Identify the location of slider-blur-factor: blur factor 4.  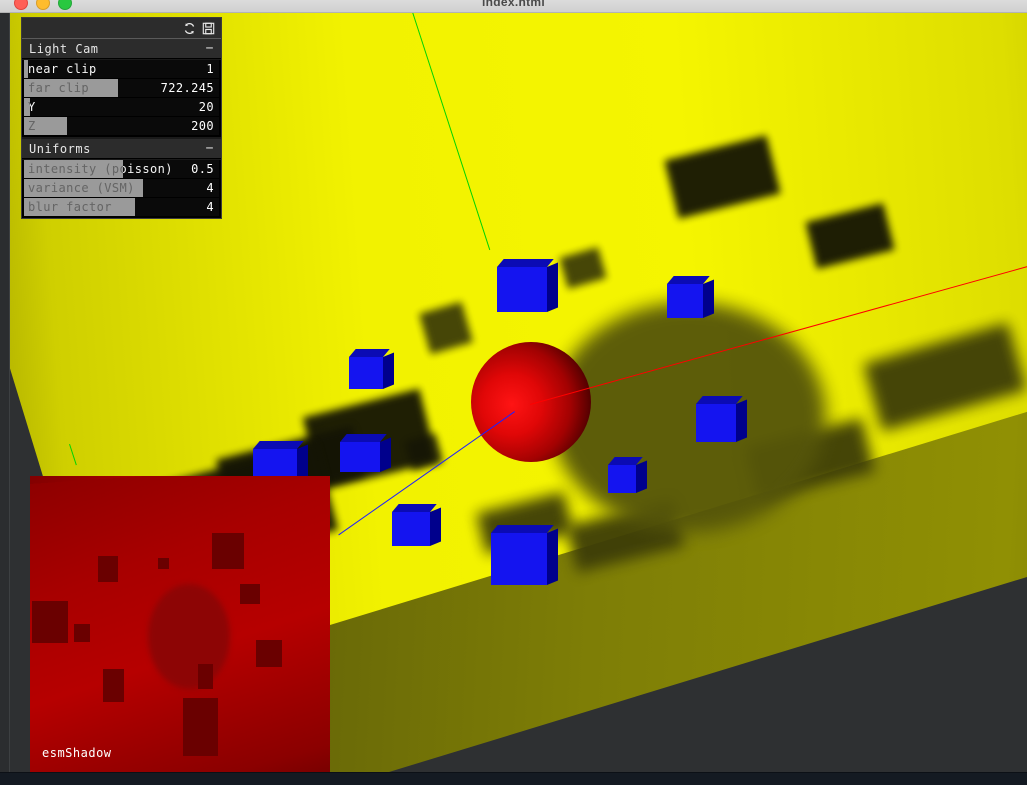
(121, 207).